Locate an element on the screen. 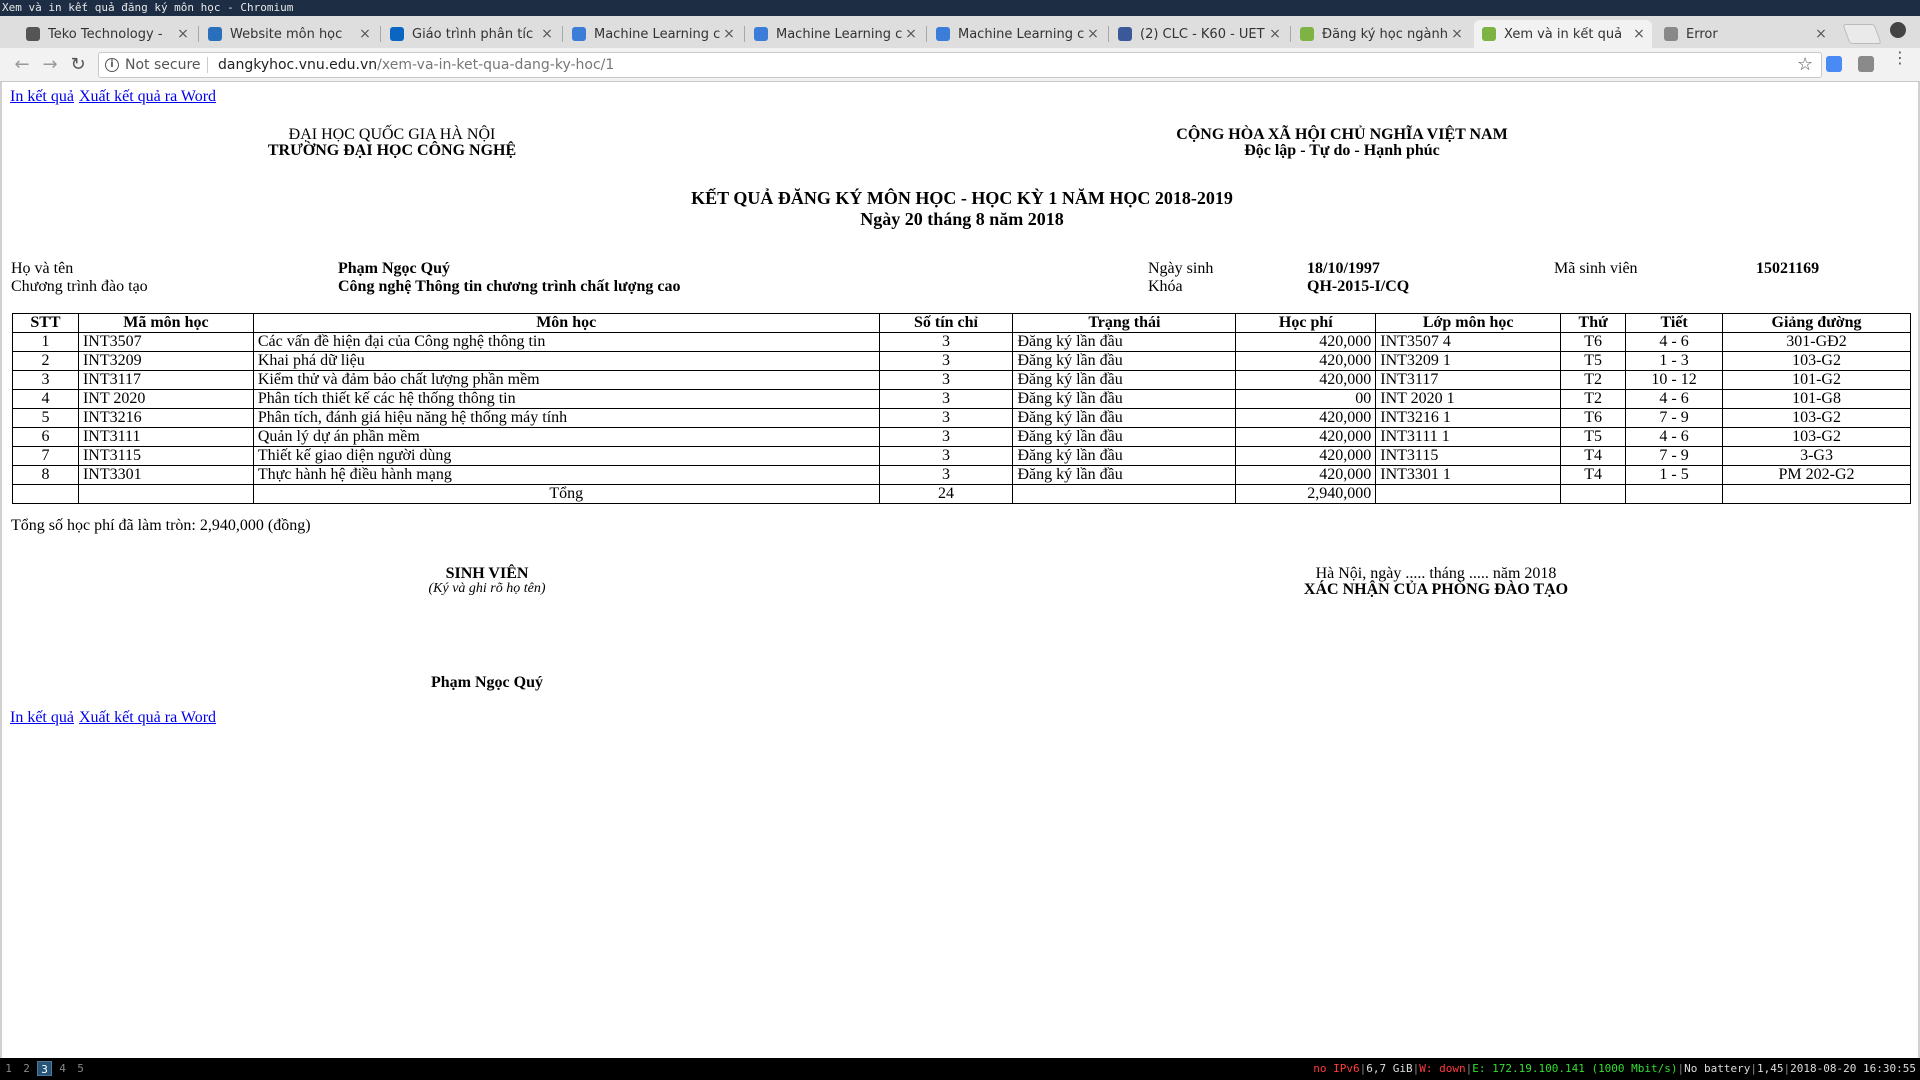 This screenshot has width=1920, height=1080. student-sign-note: (Ký và ghi rõ họ tên) is located at coordinates (487, 588).